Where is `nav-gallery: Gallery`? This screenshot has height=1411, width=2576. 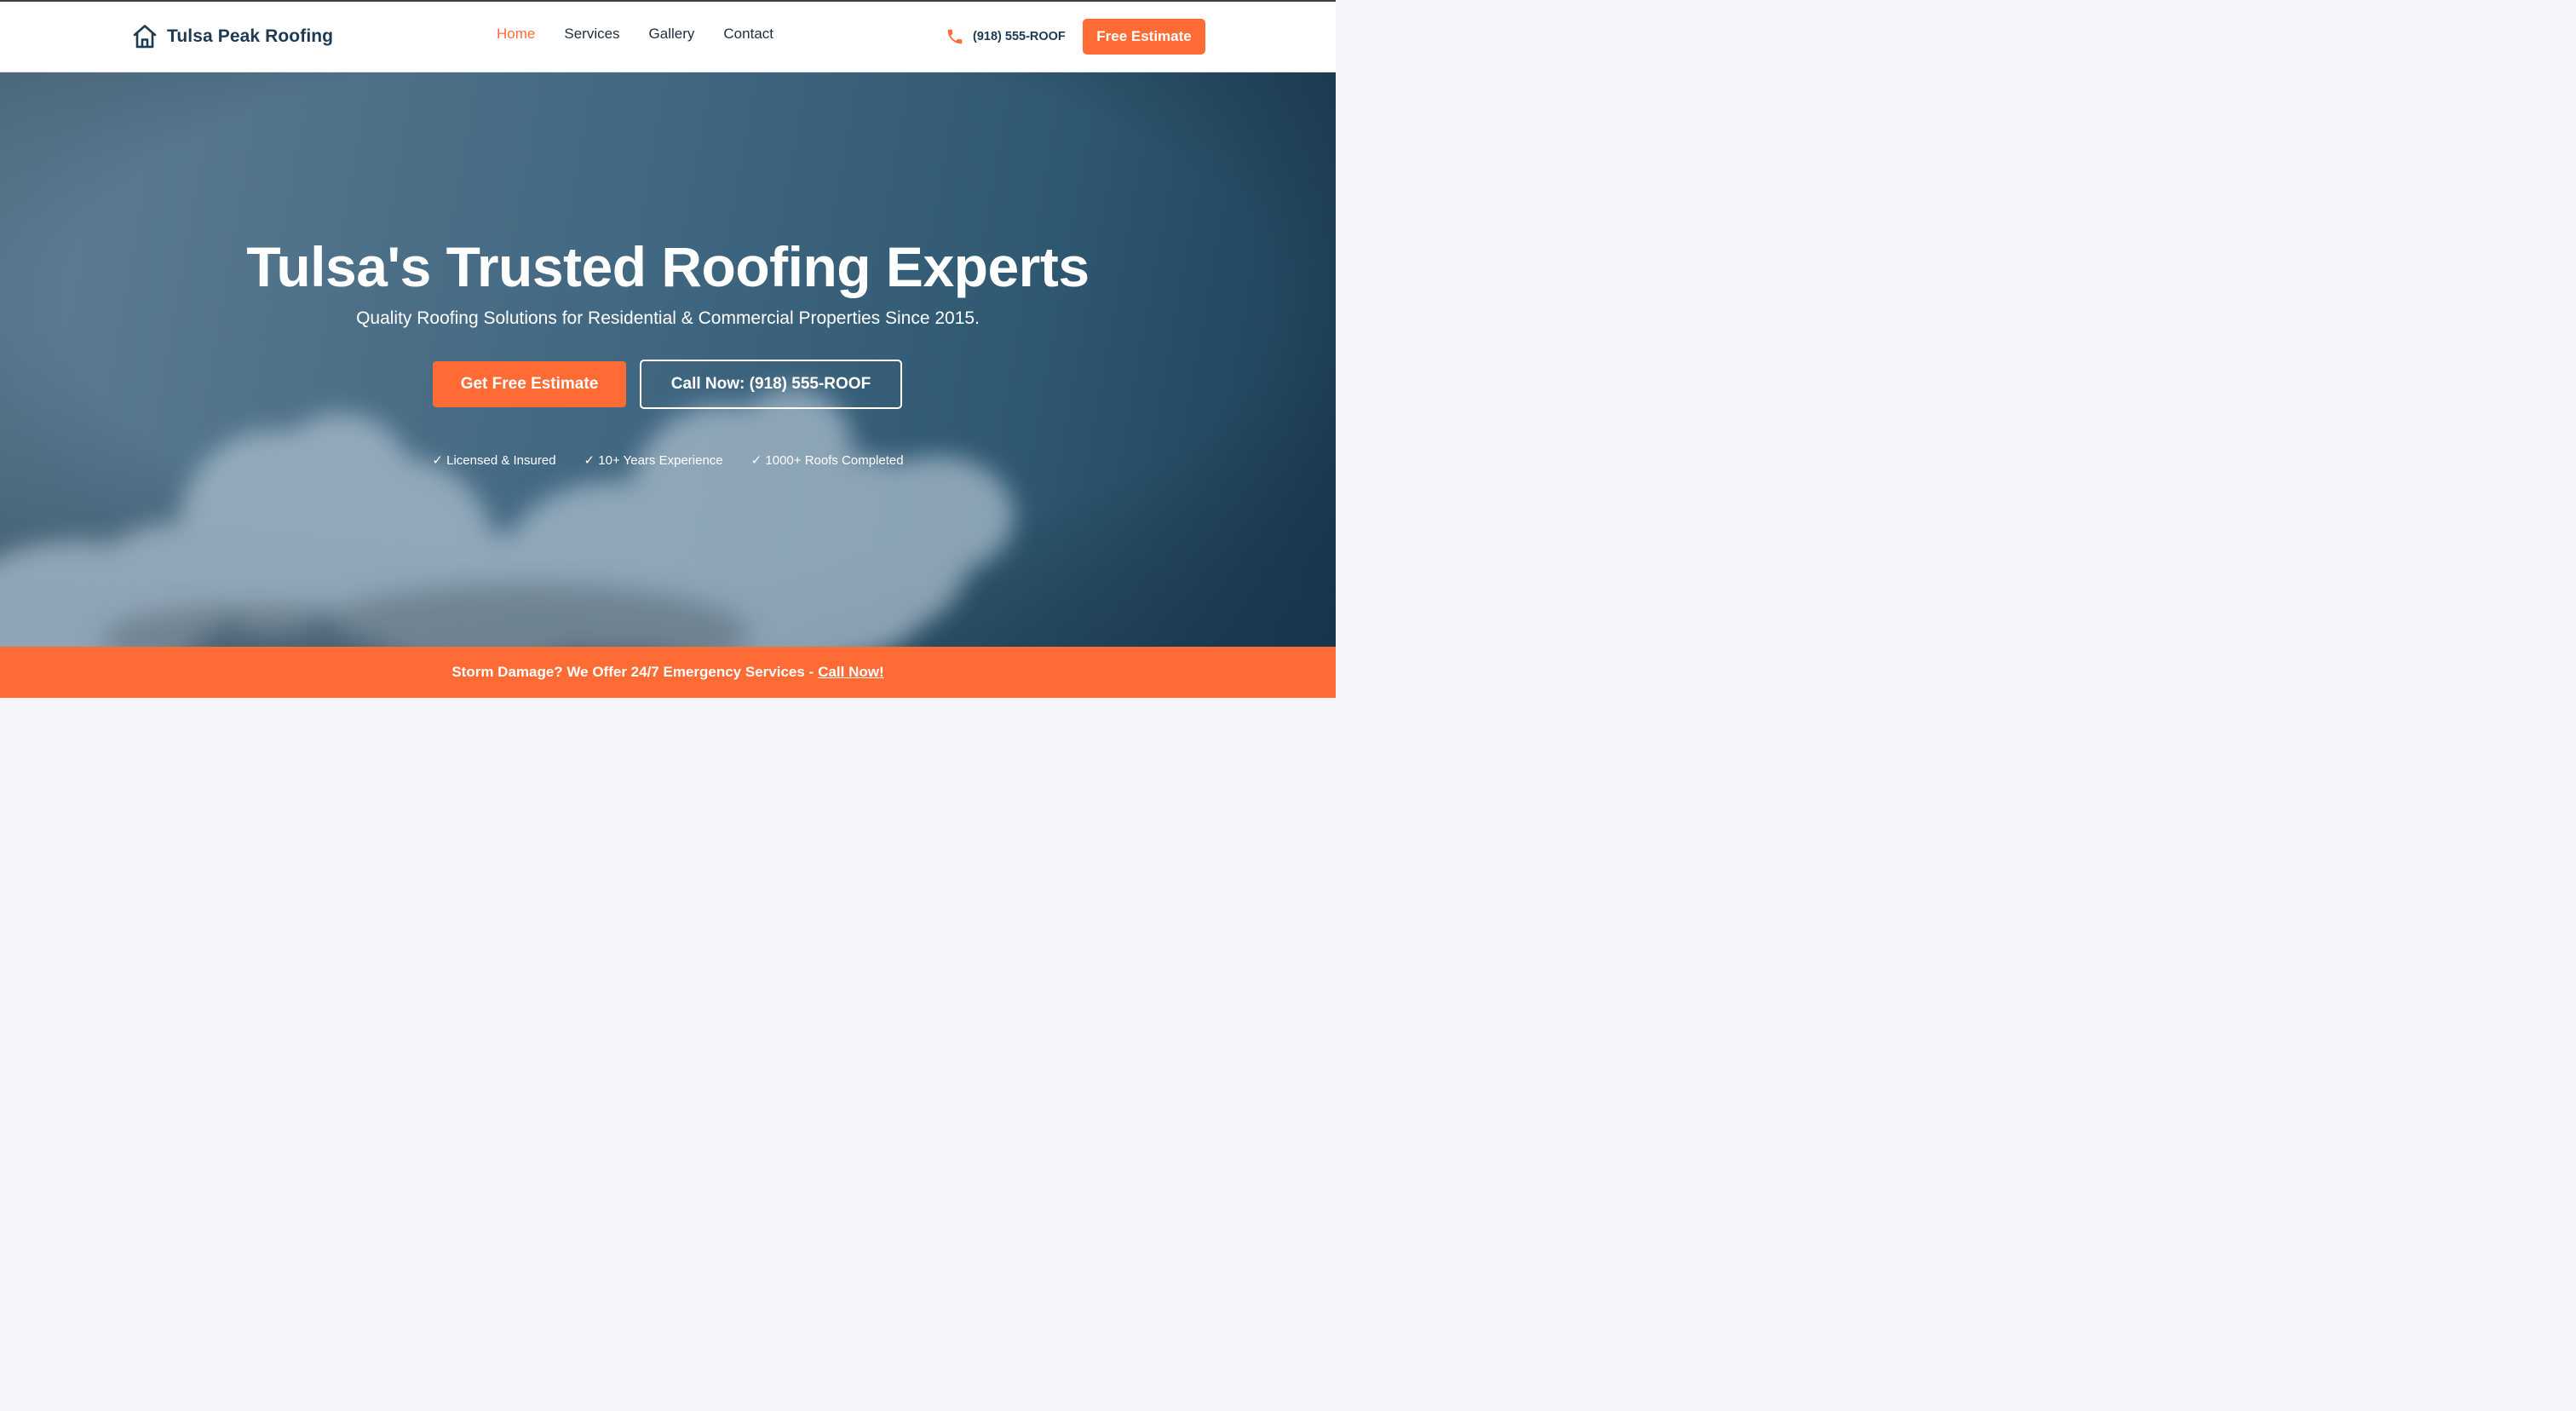
nav-gallery: Gallery is located at coordinates (672, 34).